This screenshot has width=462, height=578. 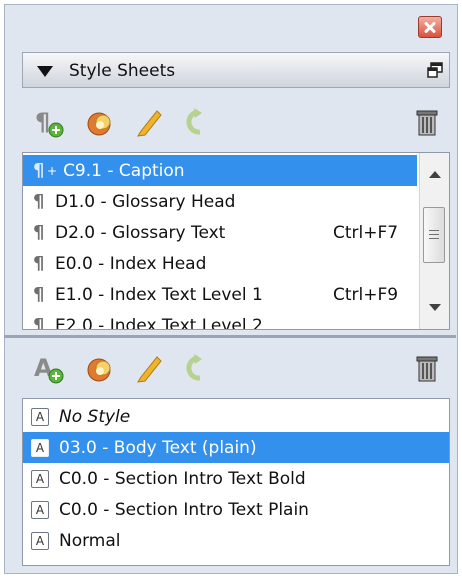 I want to click on style-name: C0.0 - Section Intro Text Bold, so click(x=182, y=478).